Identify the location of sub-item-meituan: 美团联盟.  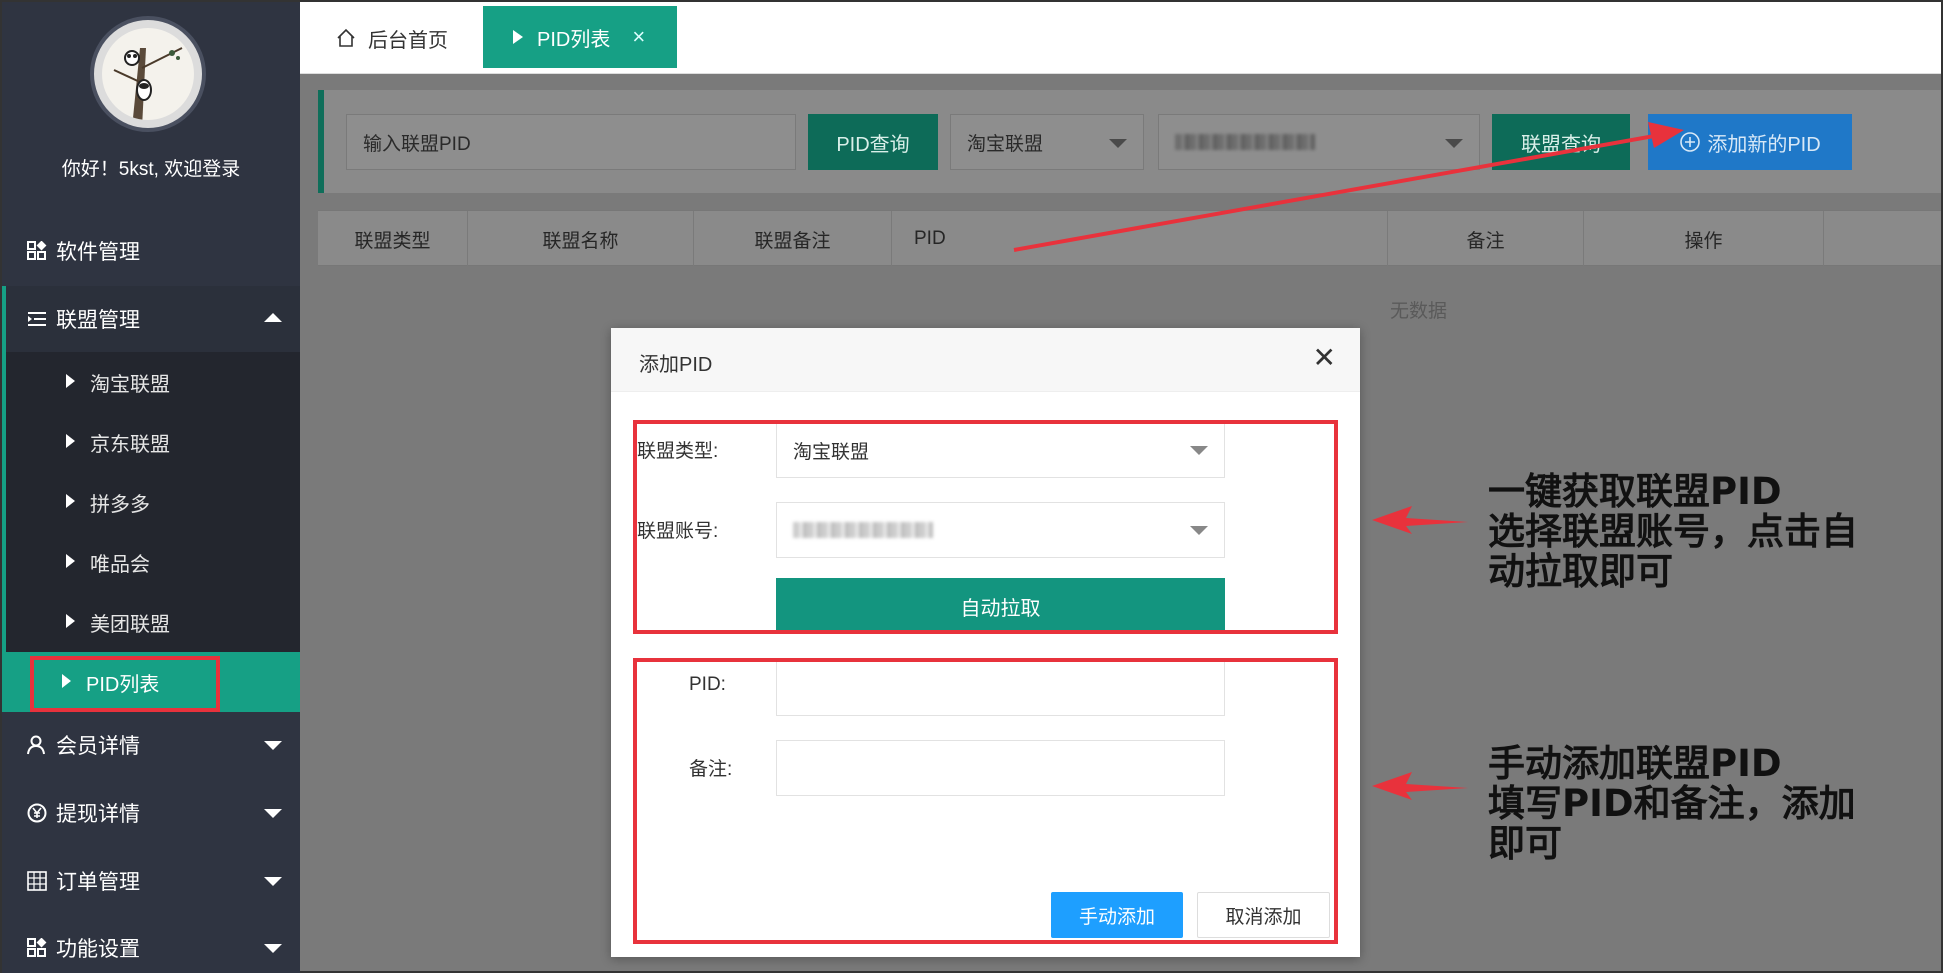
(153, 622).